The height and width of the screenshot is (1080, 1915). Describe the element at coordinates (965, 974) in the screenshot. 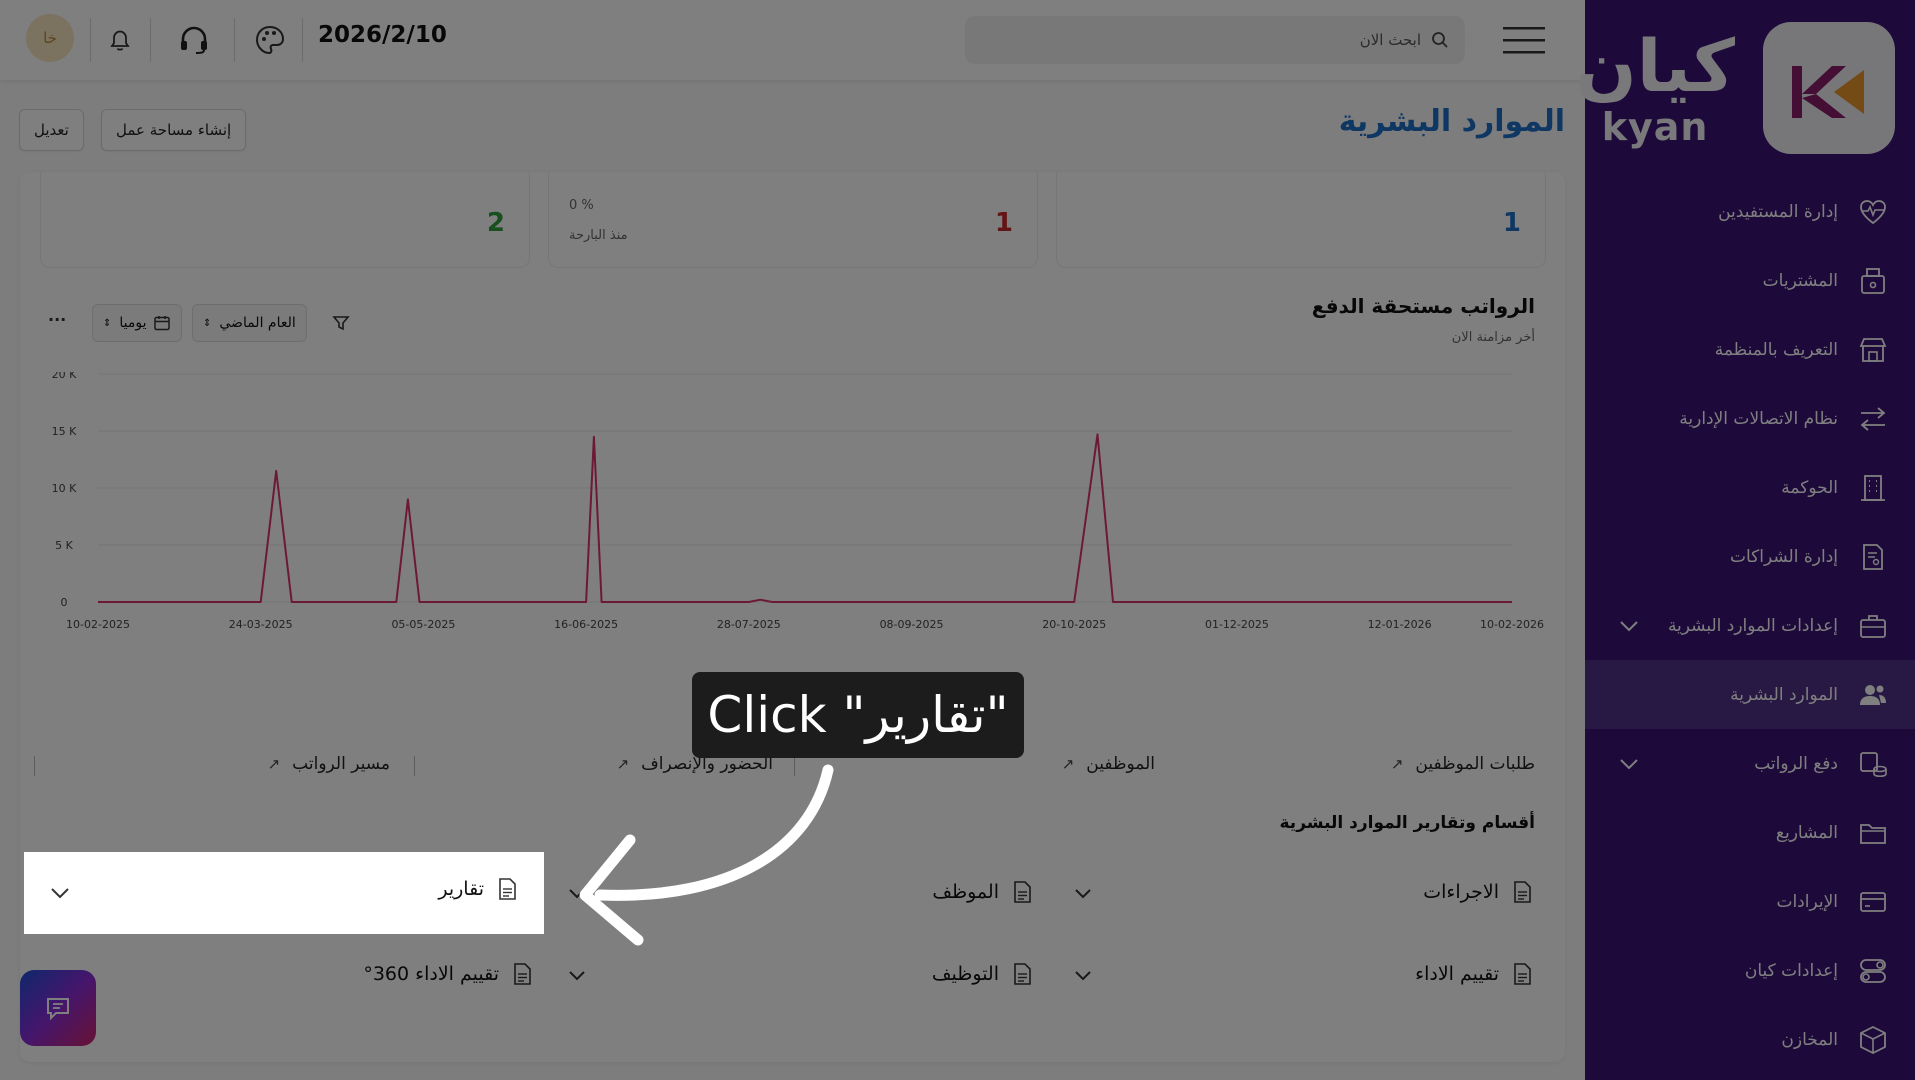

I see `section-label: التوظيف` at that location.